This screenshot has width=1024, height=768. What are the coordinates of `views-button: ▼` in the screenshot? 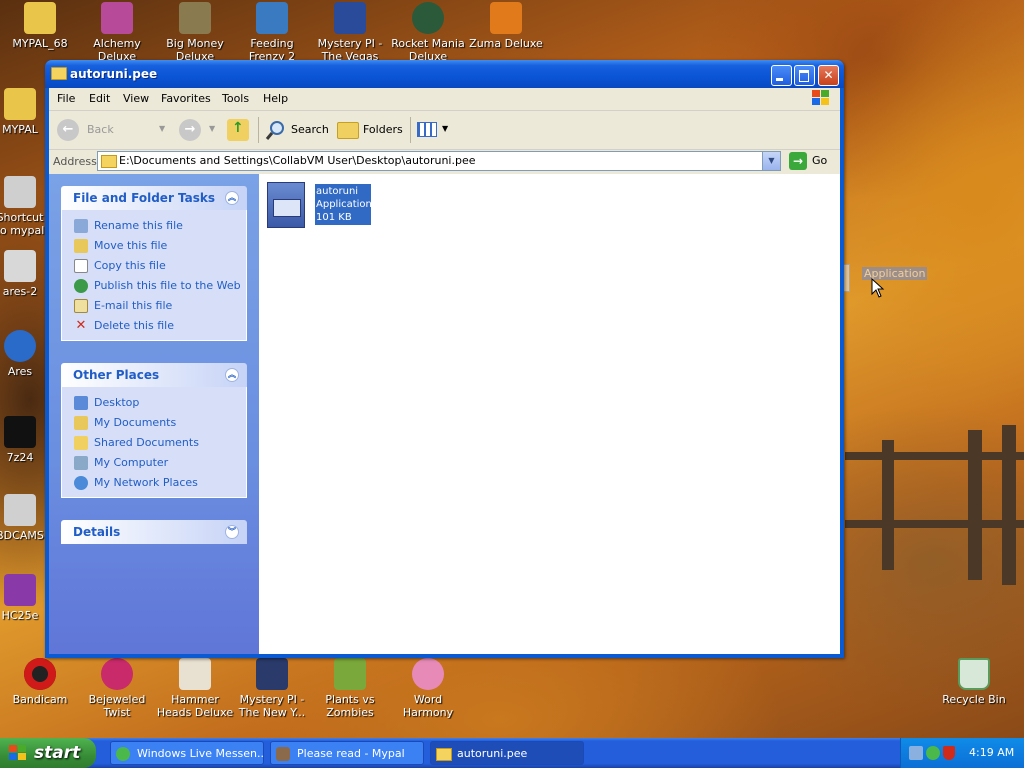 It's located at (433, 130).